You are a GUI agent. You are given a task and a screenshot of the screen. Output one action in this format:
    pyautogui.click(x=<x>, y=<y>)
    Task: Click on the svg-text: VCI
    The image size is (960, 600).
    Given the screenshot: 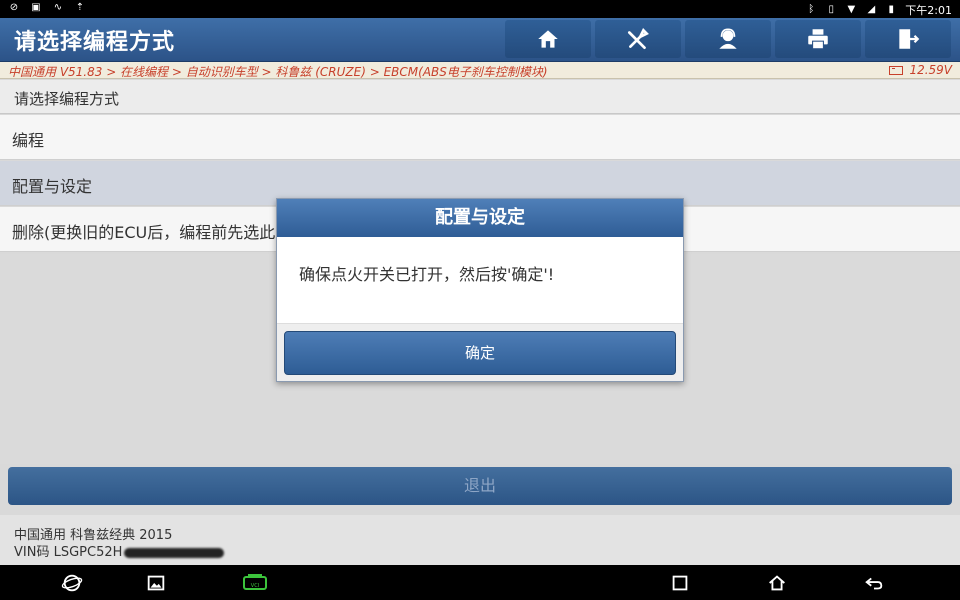 What is the action you would take?
    pyautogui.click(x=255, y=586)
    